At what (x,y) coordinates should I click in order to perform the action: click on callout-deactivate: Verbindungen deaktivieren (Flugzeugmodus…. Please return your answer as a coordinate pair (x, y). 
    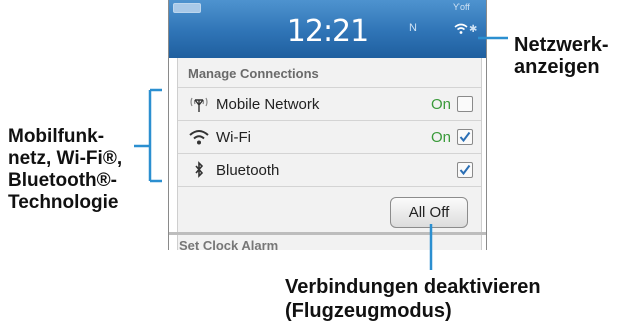
    Looking at the image, I should click on (413, 299).